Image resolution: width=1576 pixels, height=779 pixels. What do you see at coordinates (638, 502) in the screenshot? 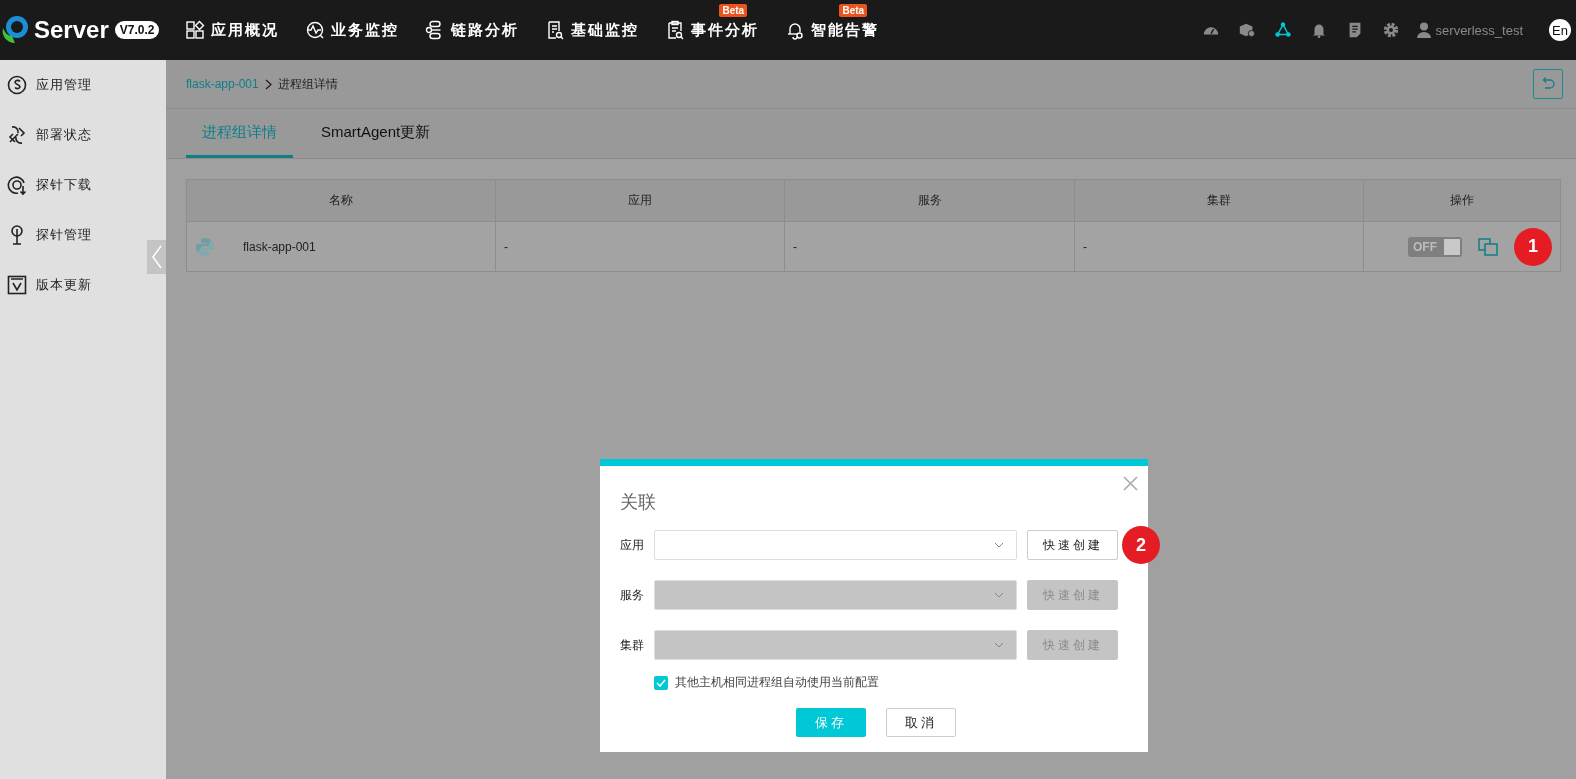
I see `dialog-title: 关联` at bounding box center [638, 502].